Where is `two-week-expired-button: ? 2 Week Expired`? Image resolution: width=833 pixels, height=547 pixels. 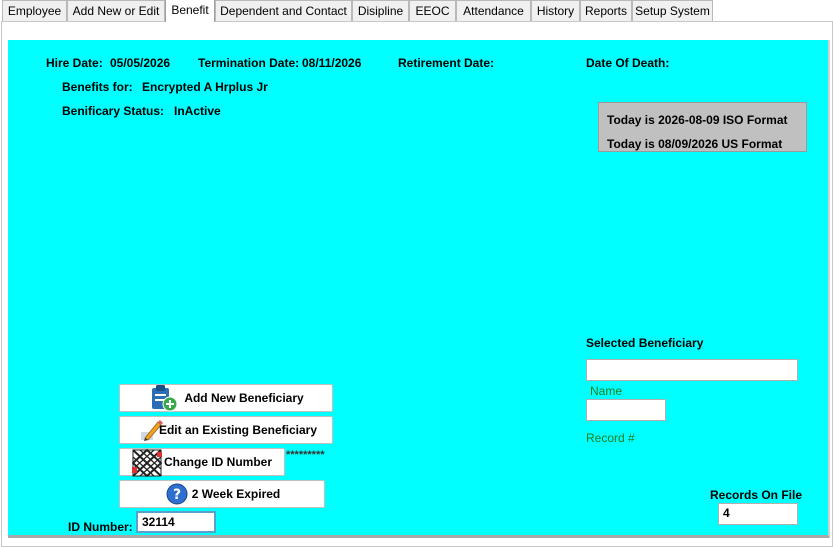 two-week-expired-button: ? 2 Week Expired is located at coordinates (222, 494).